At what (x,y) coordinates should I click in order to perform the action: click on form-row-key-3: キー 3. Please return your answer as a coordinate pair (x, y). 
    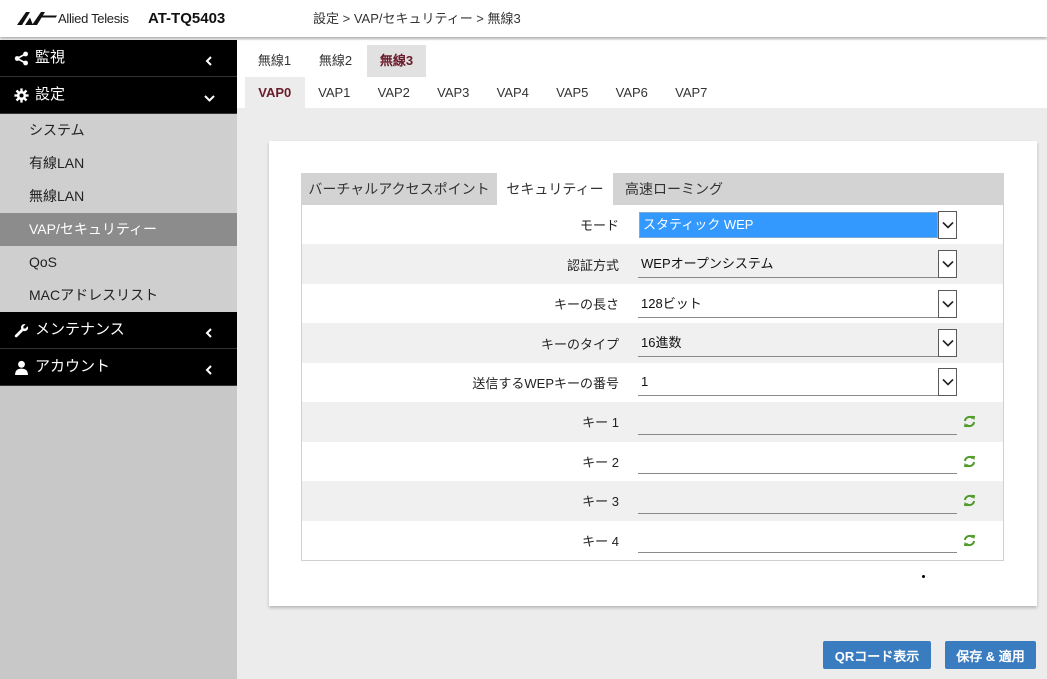
    Looking at the image, I should click on (652, 501).